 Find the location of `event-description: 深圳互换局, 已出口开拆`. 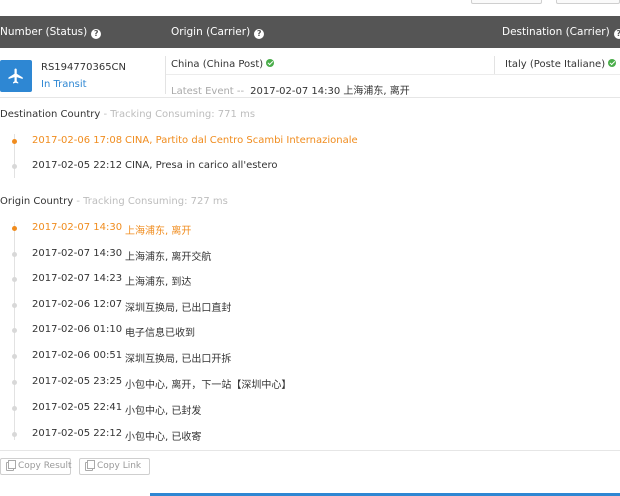

event-description: 深圳互换局, 已出口开拆 is located at coordinates (178, 359).